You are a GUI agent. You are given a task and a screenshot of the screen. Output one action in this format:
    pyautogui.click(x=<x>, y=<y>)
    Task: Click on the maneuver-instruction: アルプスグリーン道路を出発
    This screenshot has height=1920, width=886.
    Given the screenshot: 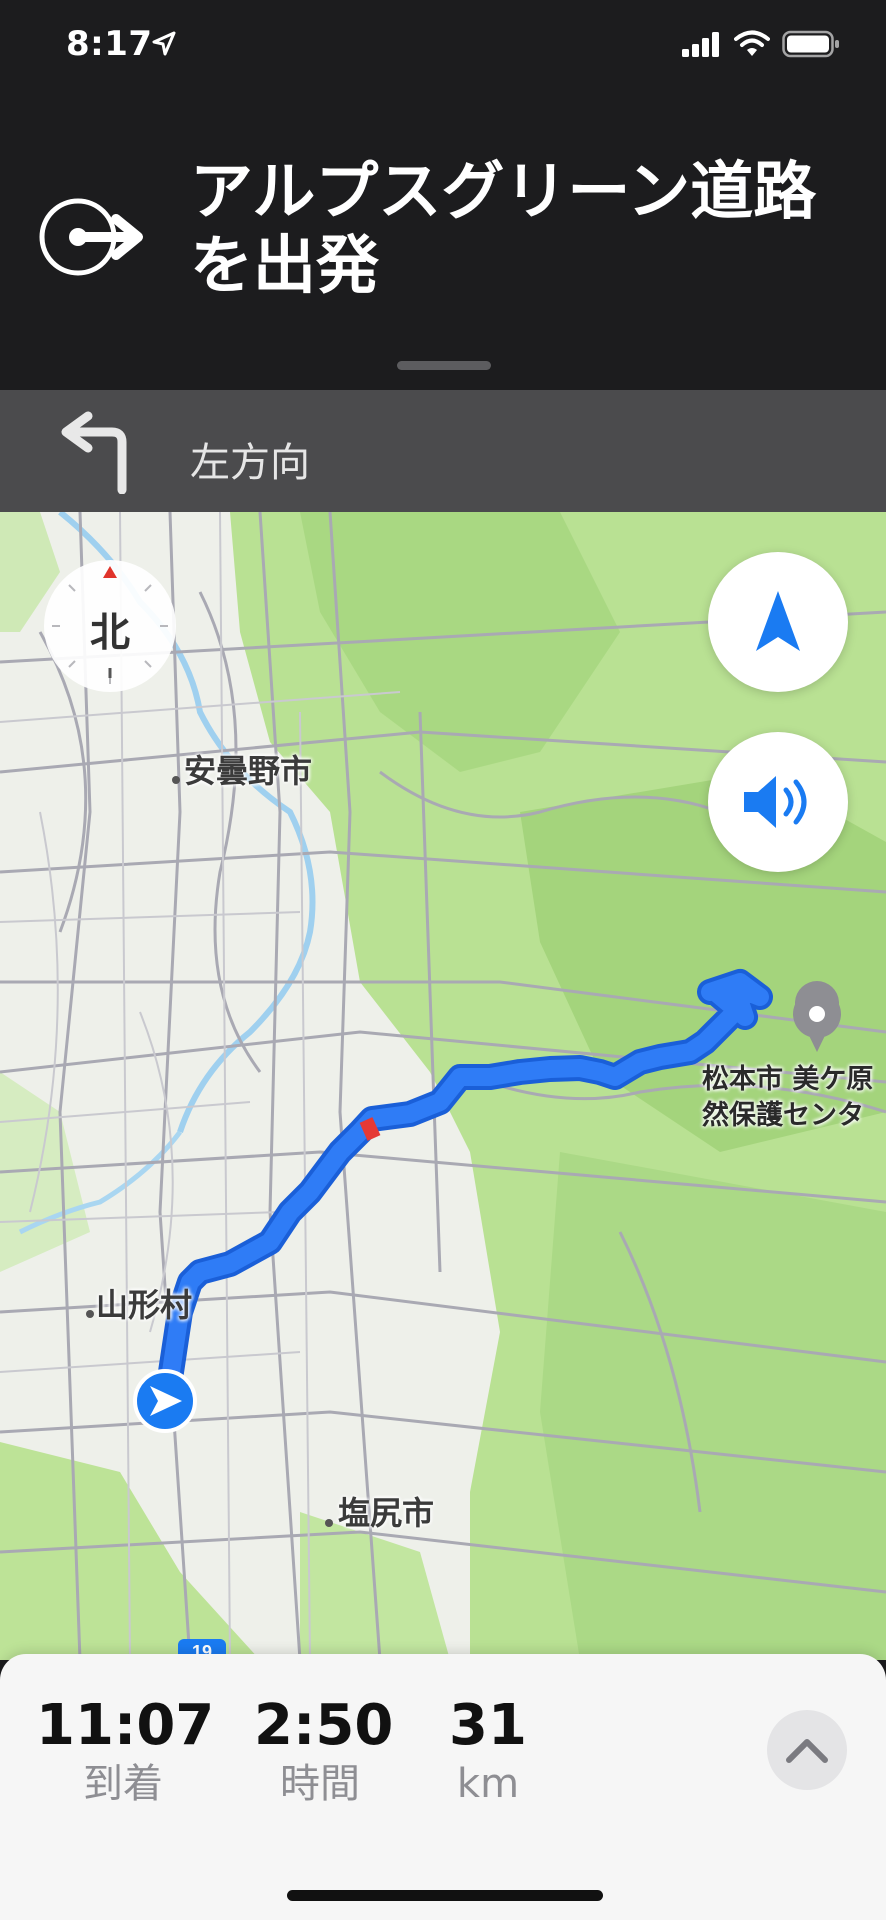 What is the action you would take?
    pyautogui.click(x=503, y=228)
    